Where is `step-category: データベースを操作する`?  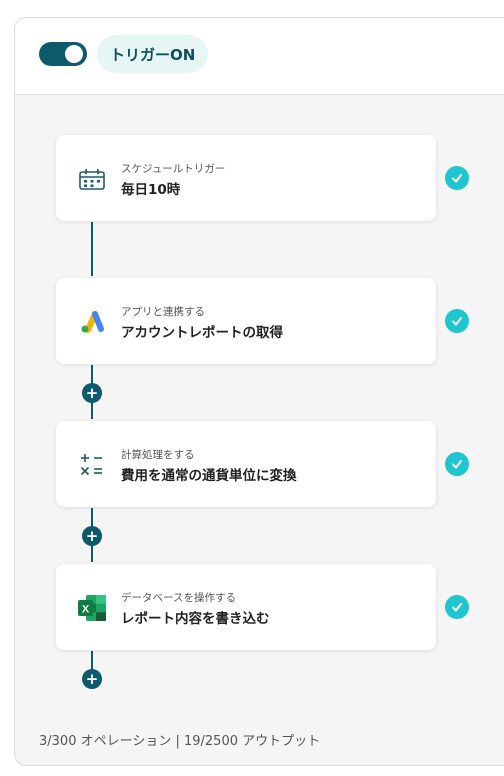 step-category: データベースを操作する is located at coordinates (178, 598).